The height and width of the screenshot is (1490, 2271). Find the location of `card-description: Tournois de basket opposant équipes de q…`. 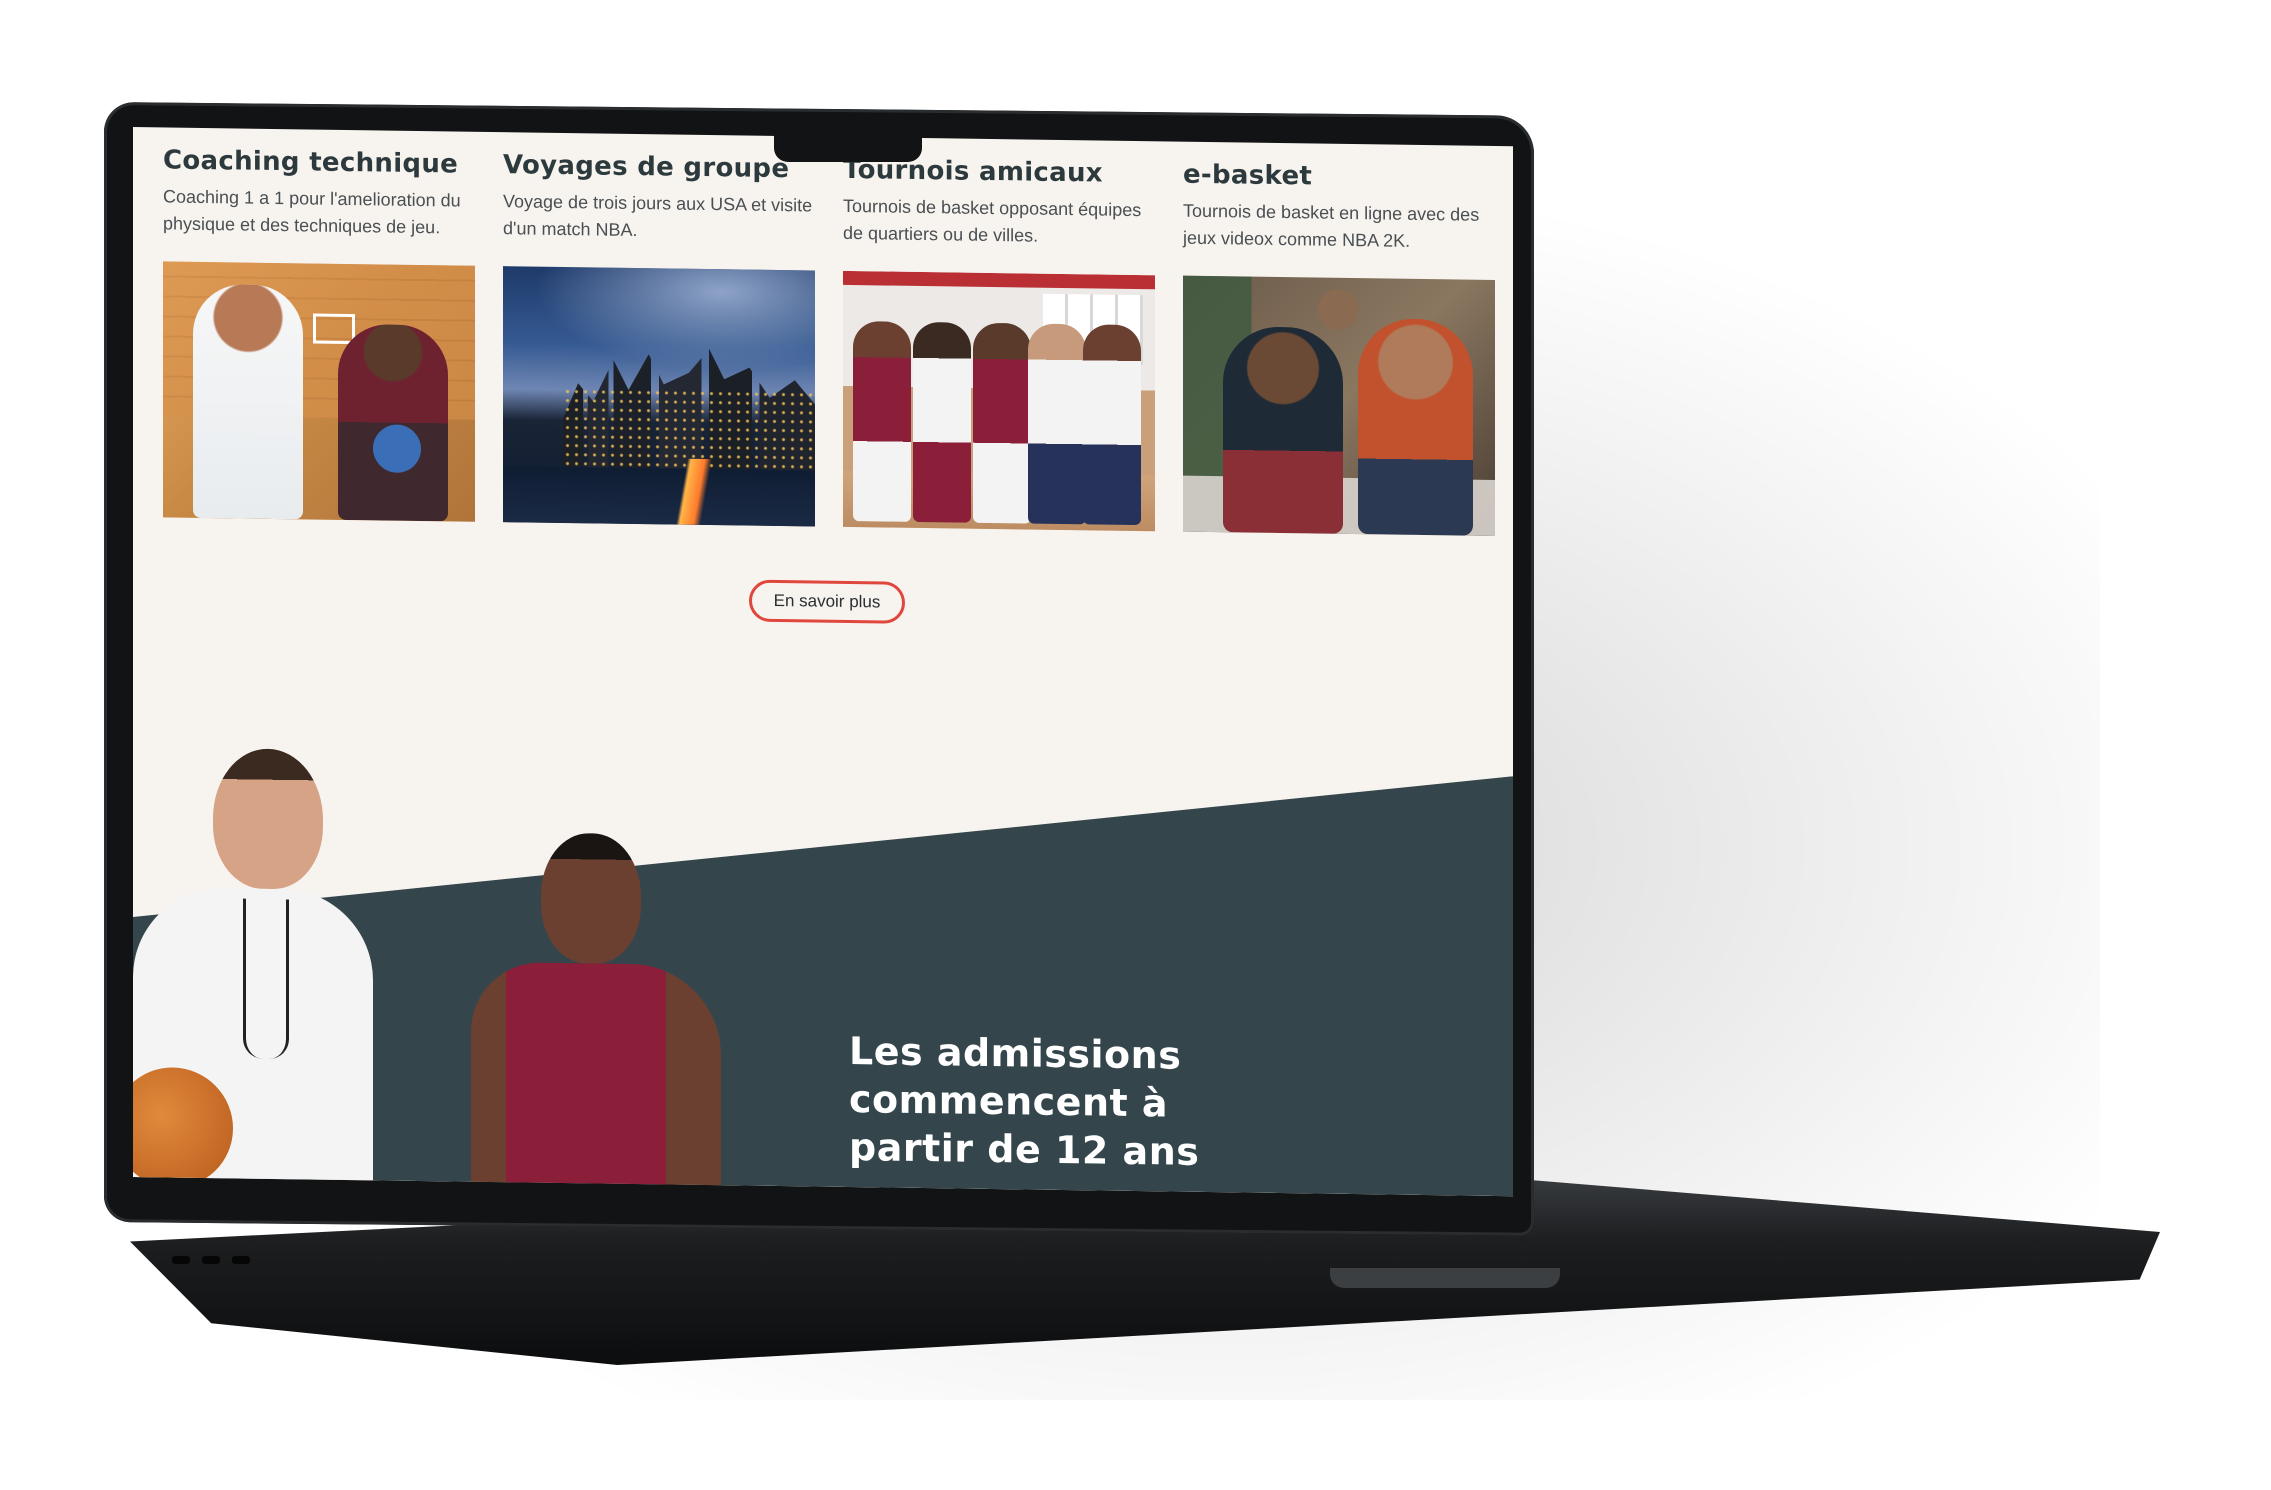

card-description: Tournois de basket opposant équipes de q… is located at coordinates (992, 220).